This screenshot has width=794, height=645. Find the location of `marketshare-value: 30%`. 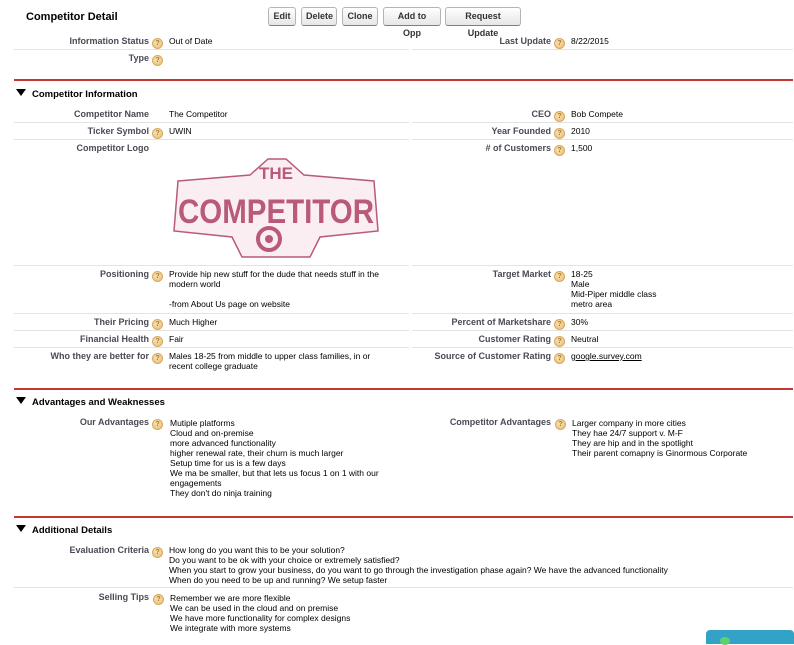

marketshare-value: 30% is located at coordinates (580, 322).